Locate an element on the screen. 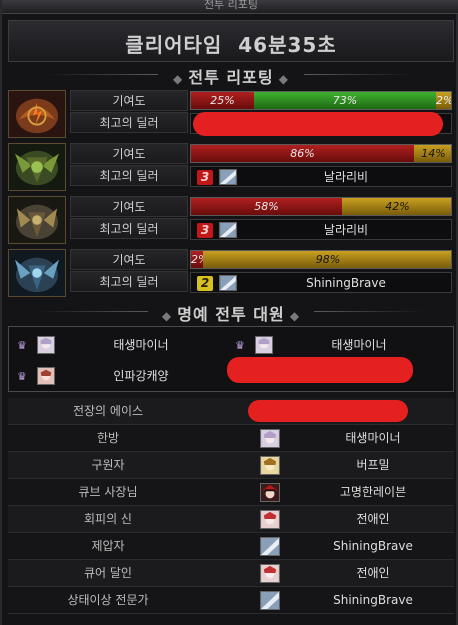  clear-time-label: 클리어타임 is located at coordinates (174, 45).